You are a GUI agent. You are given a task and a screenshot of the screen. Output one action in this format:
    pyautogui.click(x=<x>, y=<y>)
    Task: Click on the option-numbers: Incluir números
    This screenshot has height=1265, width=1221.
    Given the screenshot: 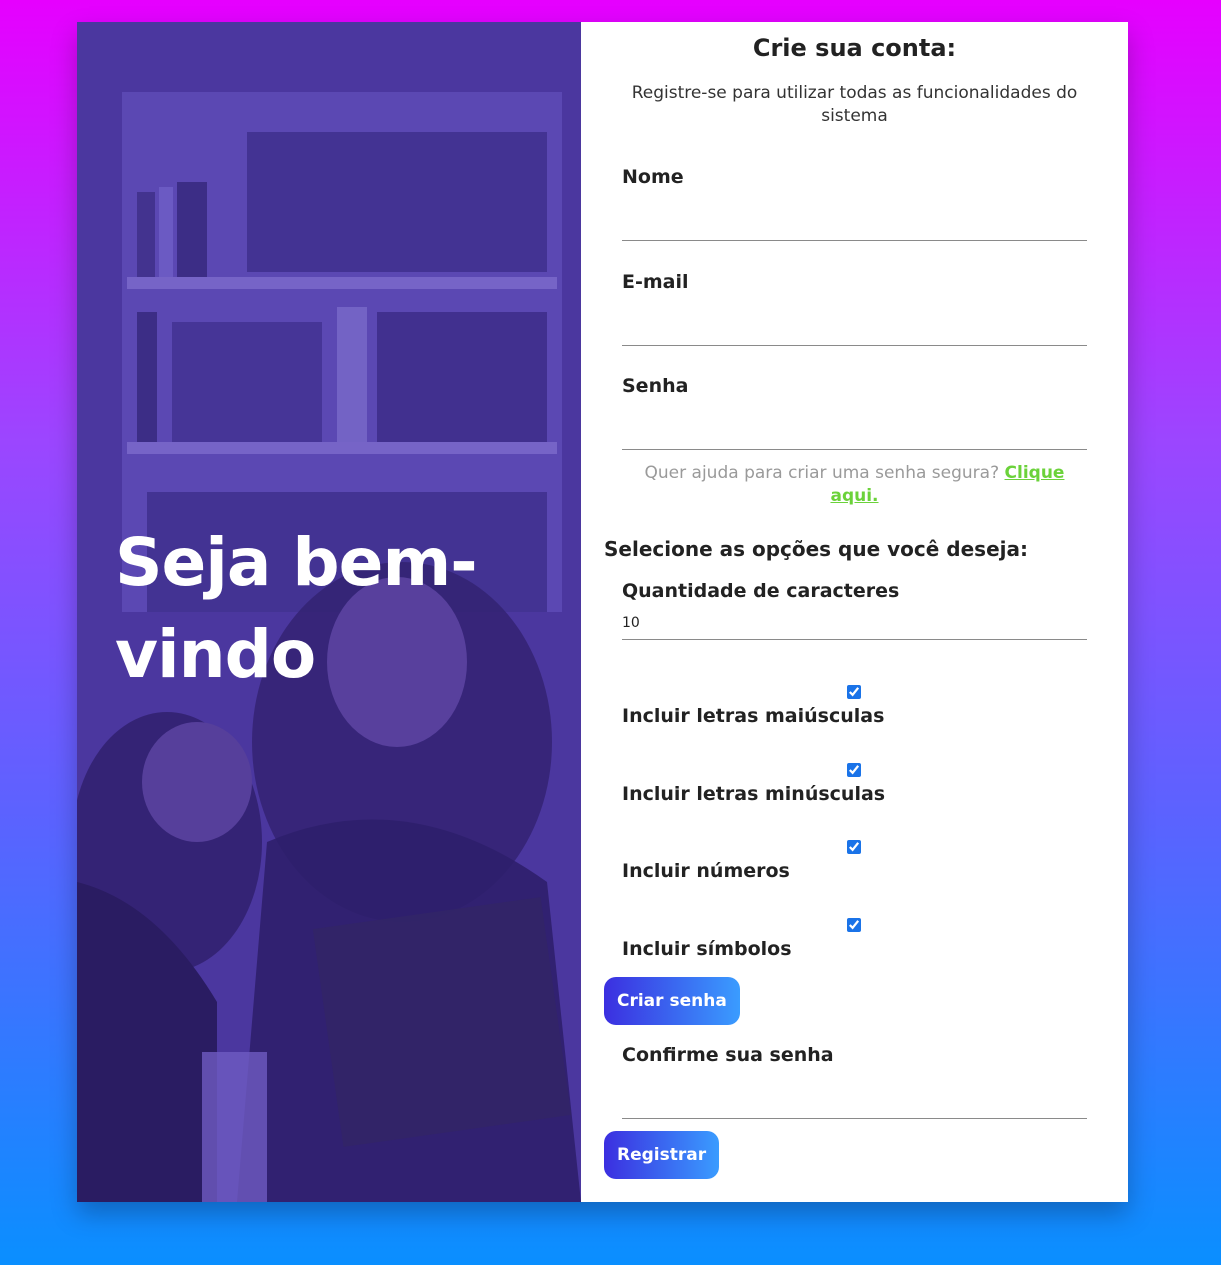 What is the action you would take?
    pyautogui.click(x=854, y=861)
    